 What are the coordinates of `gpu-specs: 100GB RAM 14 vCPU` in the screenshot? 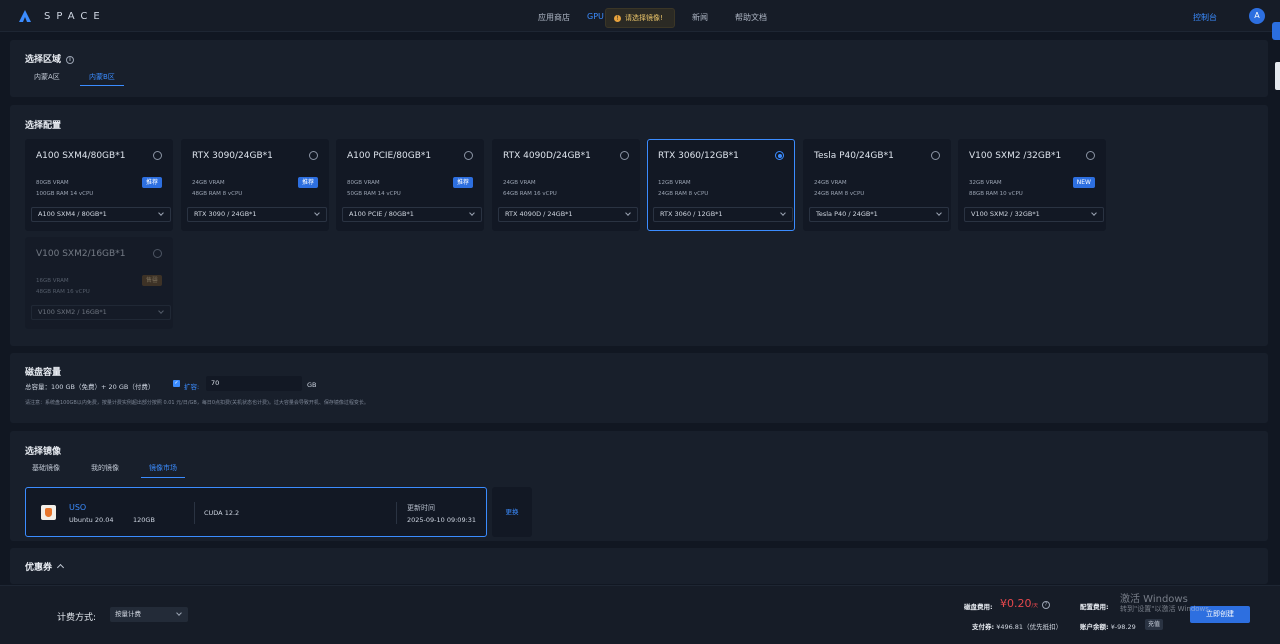 It's located at (65, 194).